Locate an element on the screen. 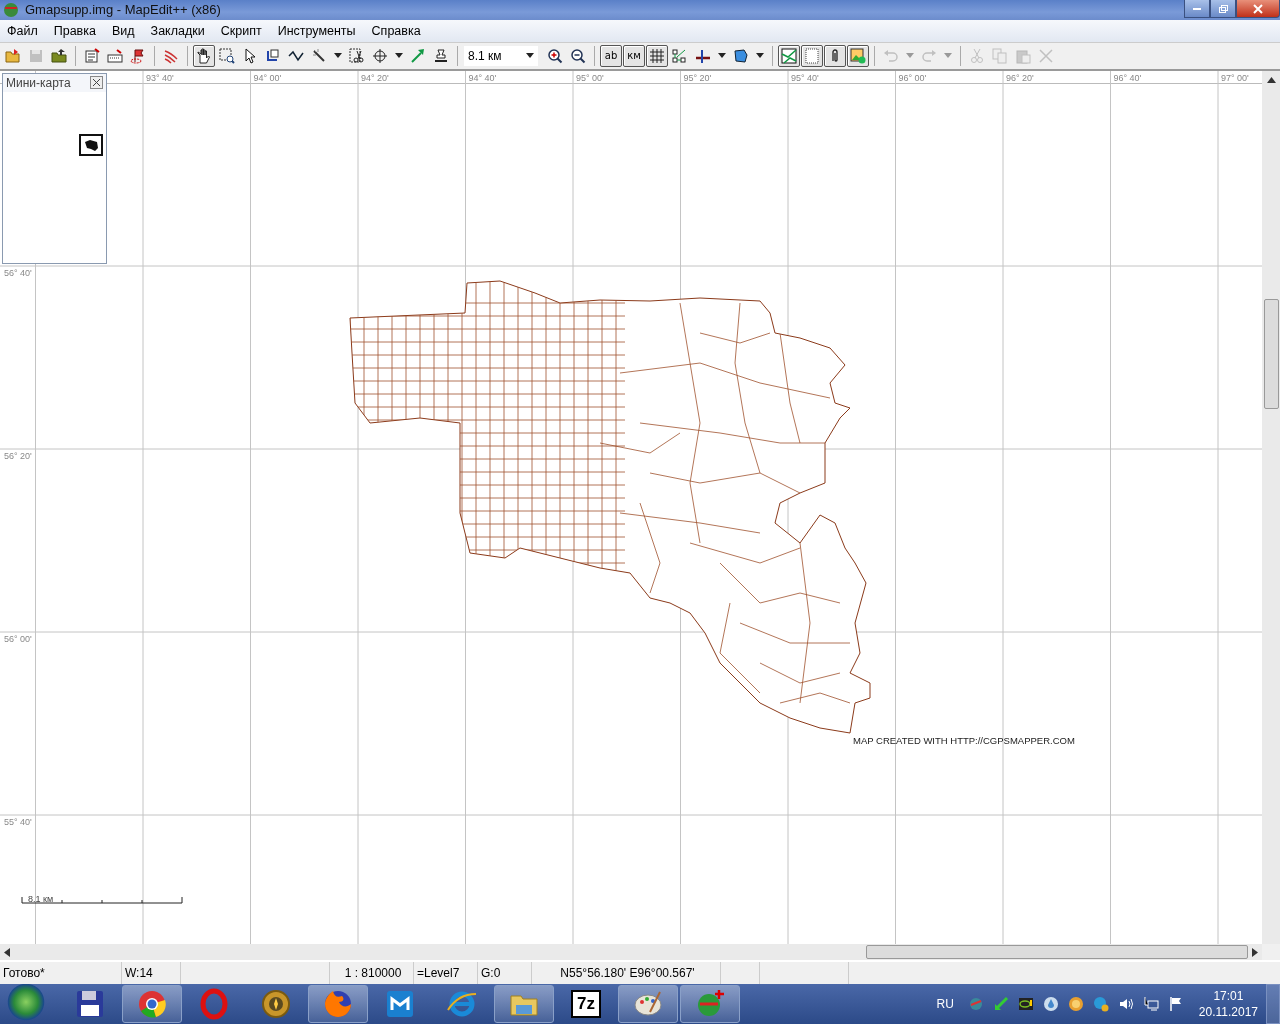 Image resolution: width=1280 pixels, height=1024 pixels. latitude-label: 56° 20' is located at coordinates (18, 455).